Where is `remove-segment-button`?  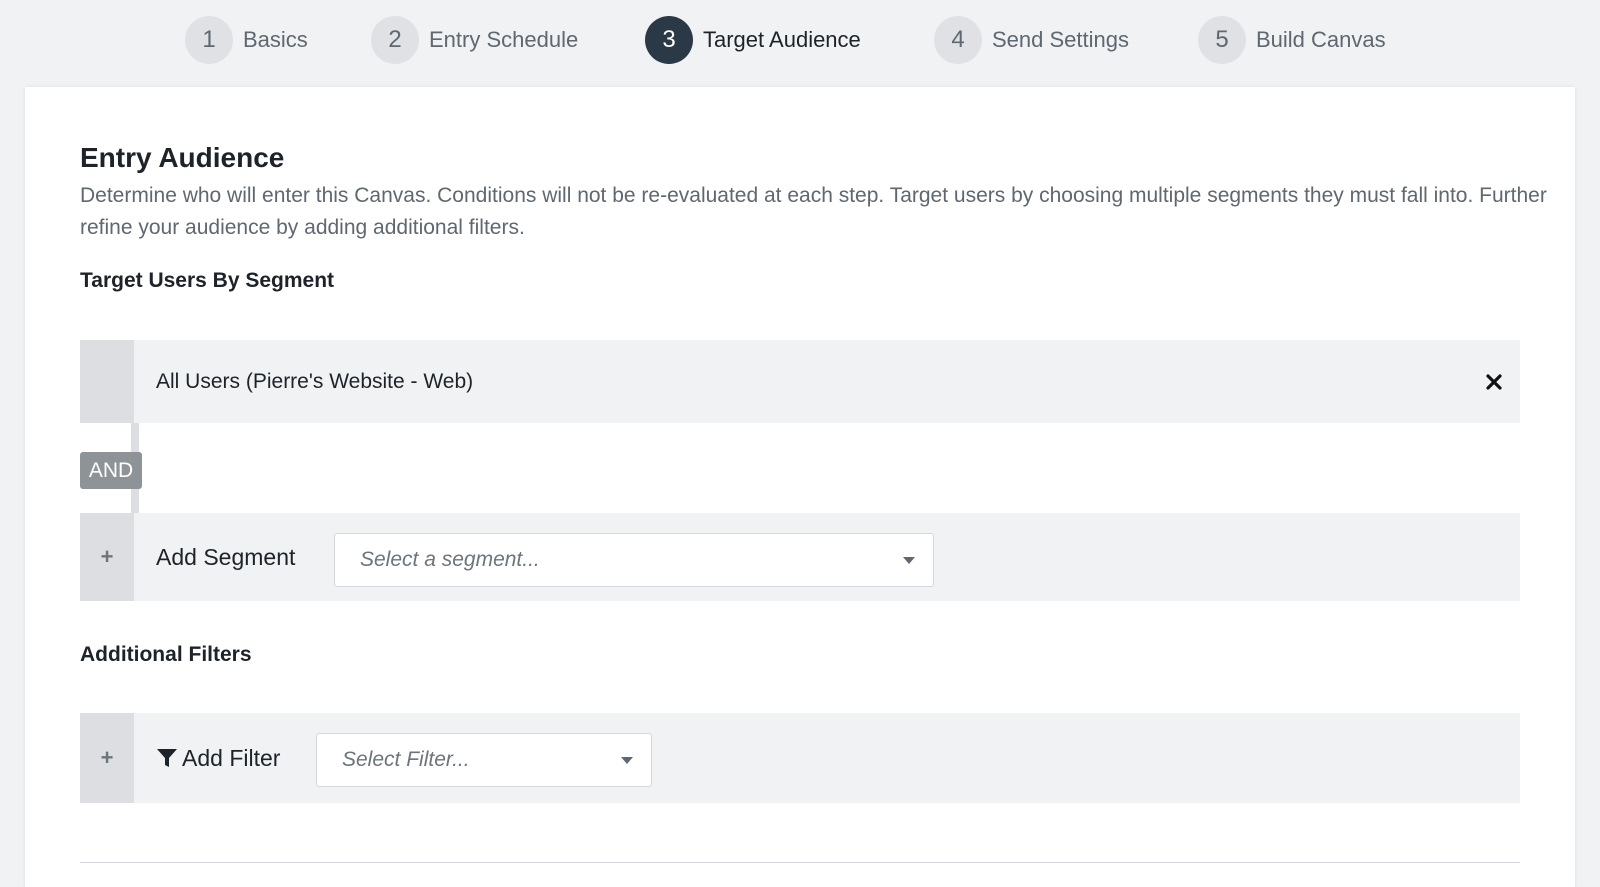 remove-segment-button is located at coordinates (1494, 382).